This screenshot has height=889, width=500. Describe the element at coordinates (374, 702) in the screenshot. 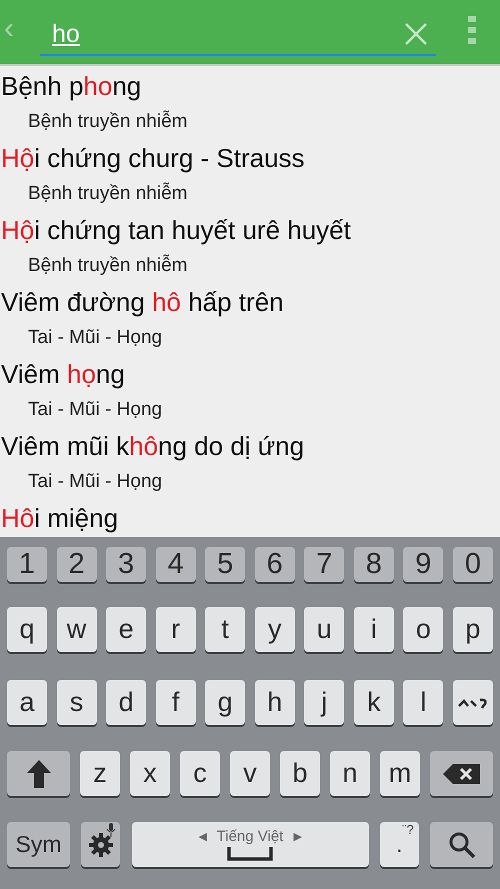

I see `keyboard-key: k` at that location.